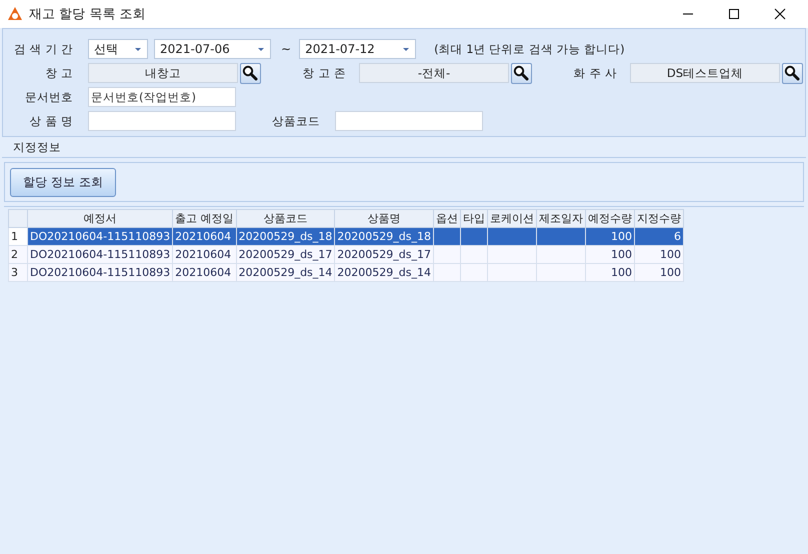 The height and width of the screenshot is (554, 808). What do you see at coordinates (204, 219) in the screenshot?
I see `column-header: 출고 예정일` at bounding box center [204, 219].